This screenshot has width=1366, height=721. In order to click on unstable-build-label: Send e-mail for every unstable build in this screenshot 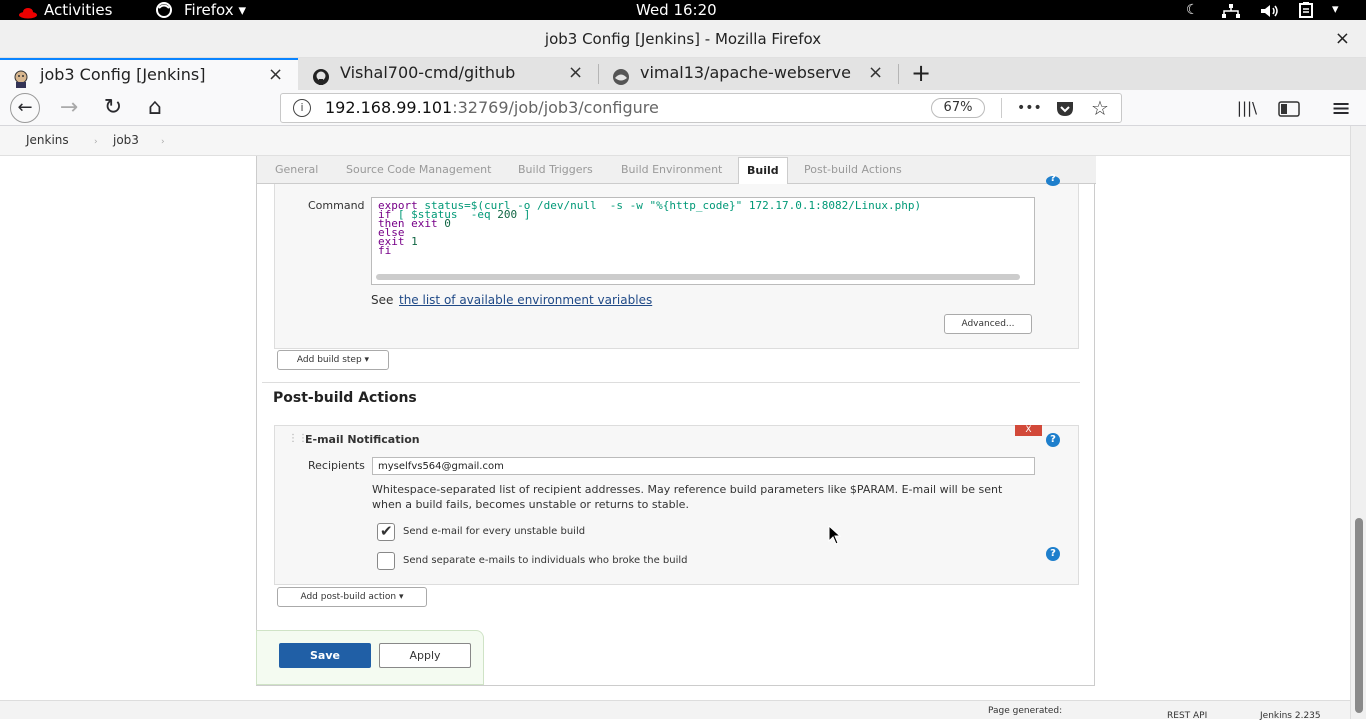, I will do `click(494, 531)`.